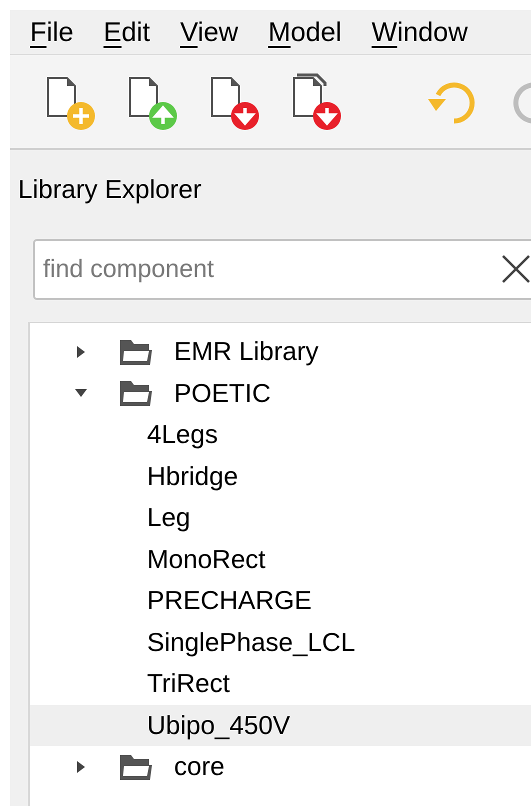 The width and height of the screenshot is (531, 806). Describe the element at coordinates (229, 601) in the screenshot. I see `component-label: PRECHARGE` at that location.